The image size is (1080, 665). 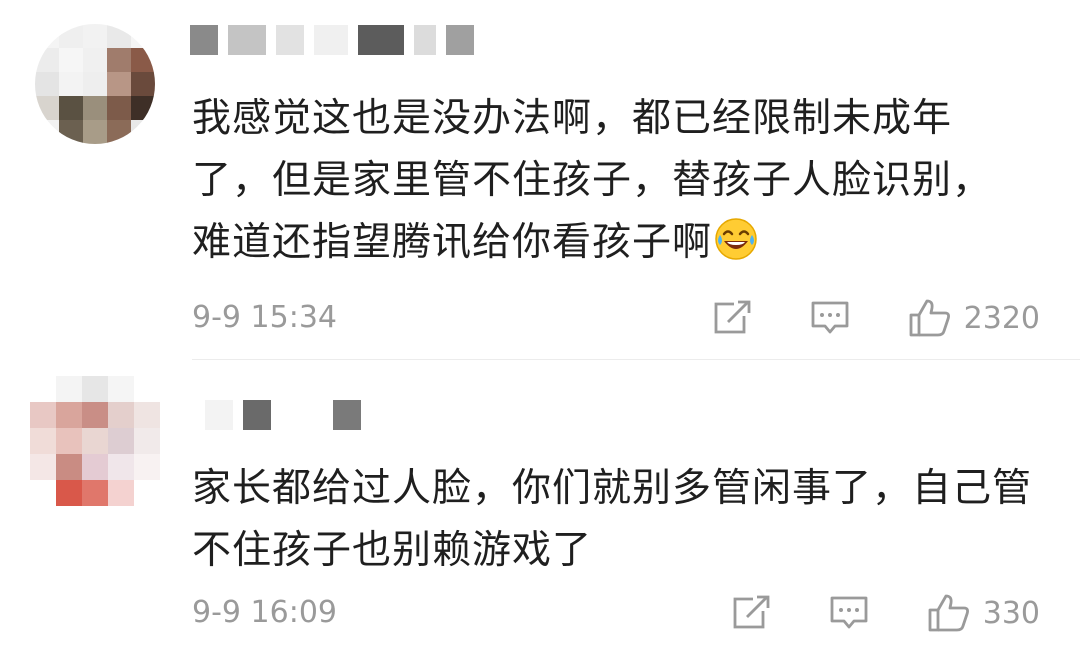 I want to click on laugh-crying-emoji, so click(x=736, y=239).